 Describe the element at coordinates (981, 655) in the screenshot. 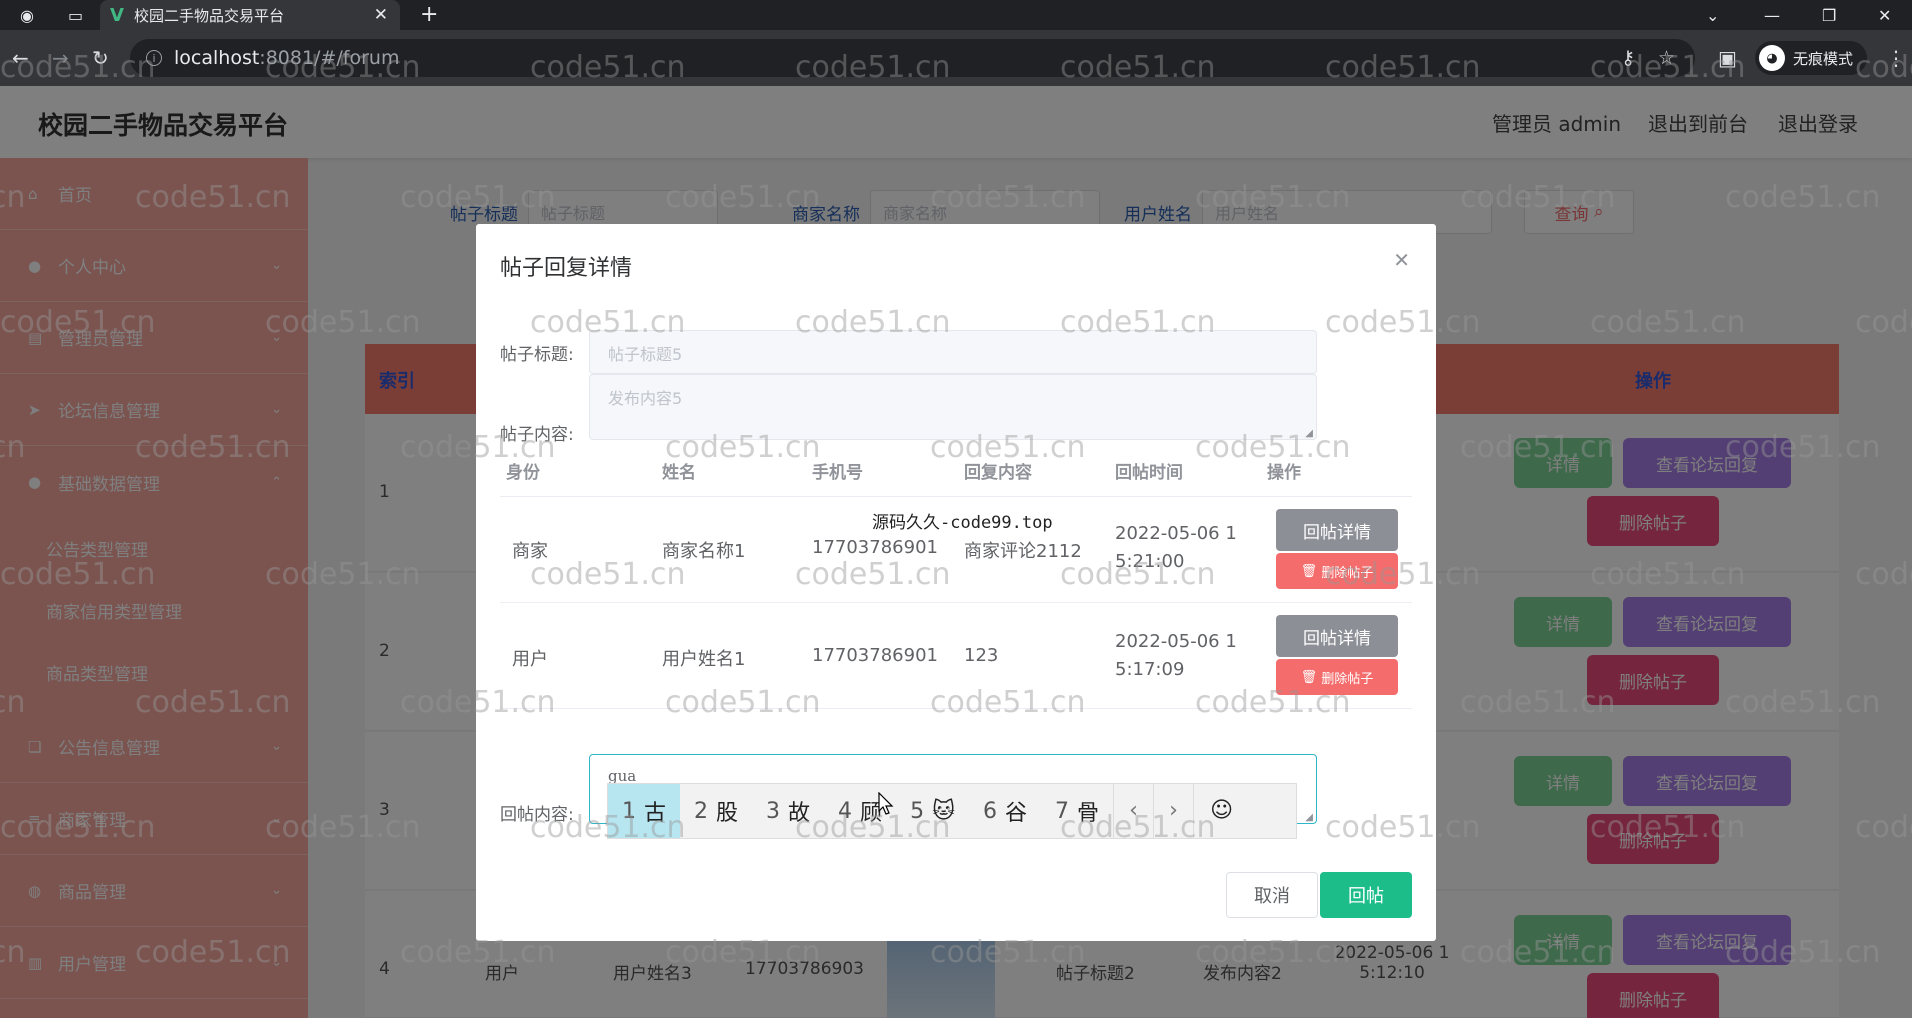

I see `reply-content: 123` at that location.